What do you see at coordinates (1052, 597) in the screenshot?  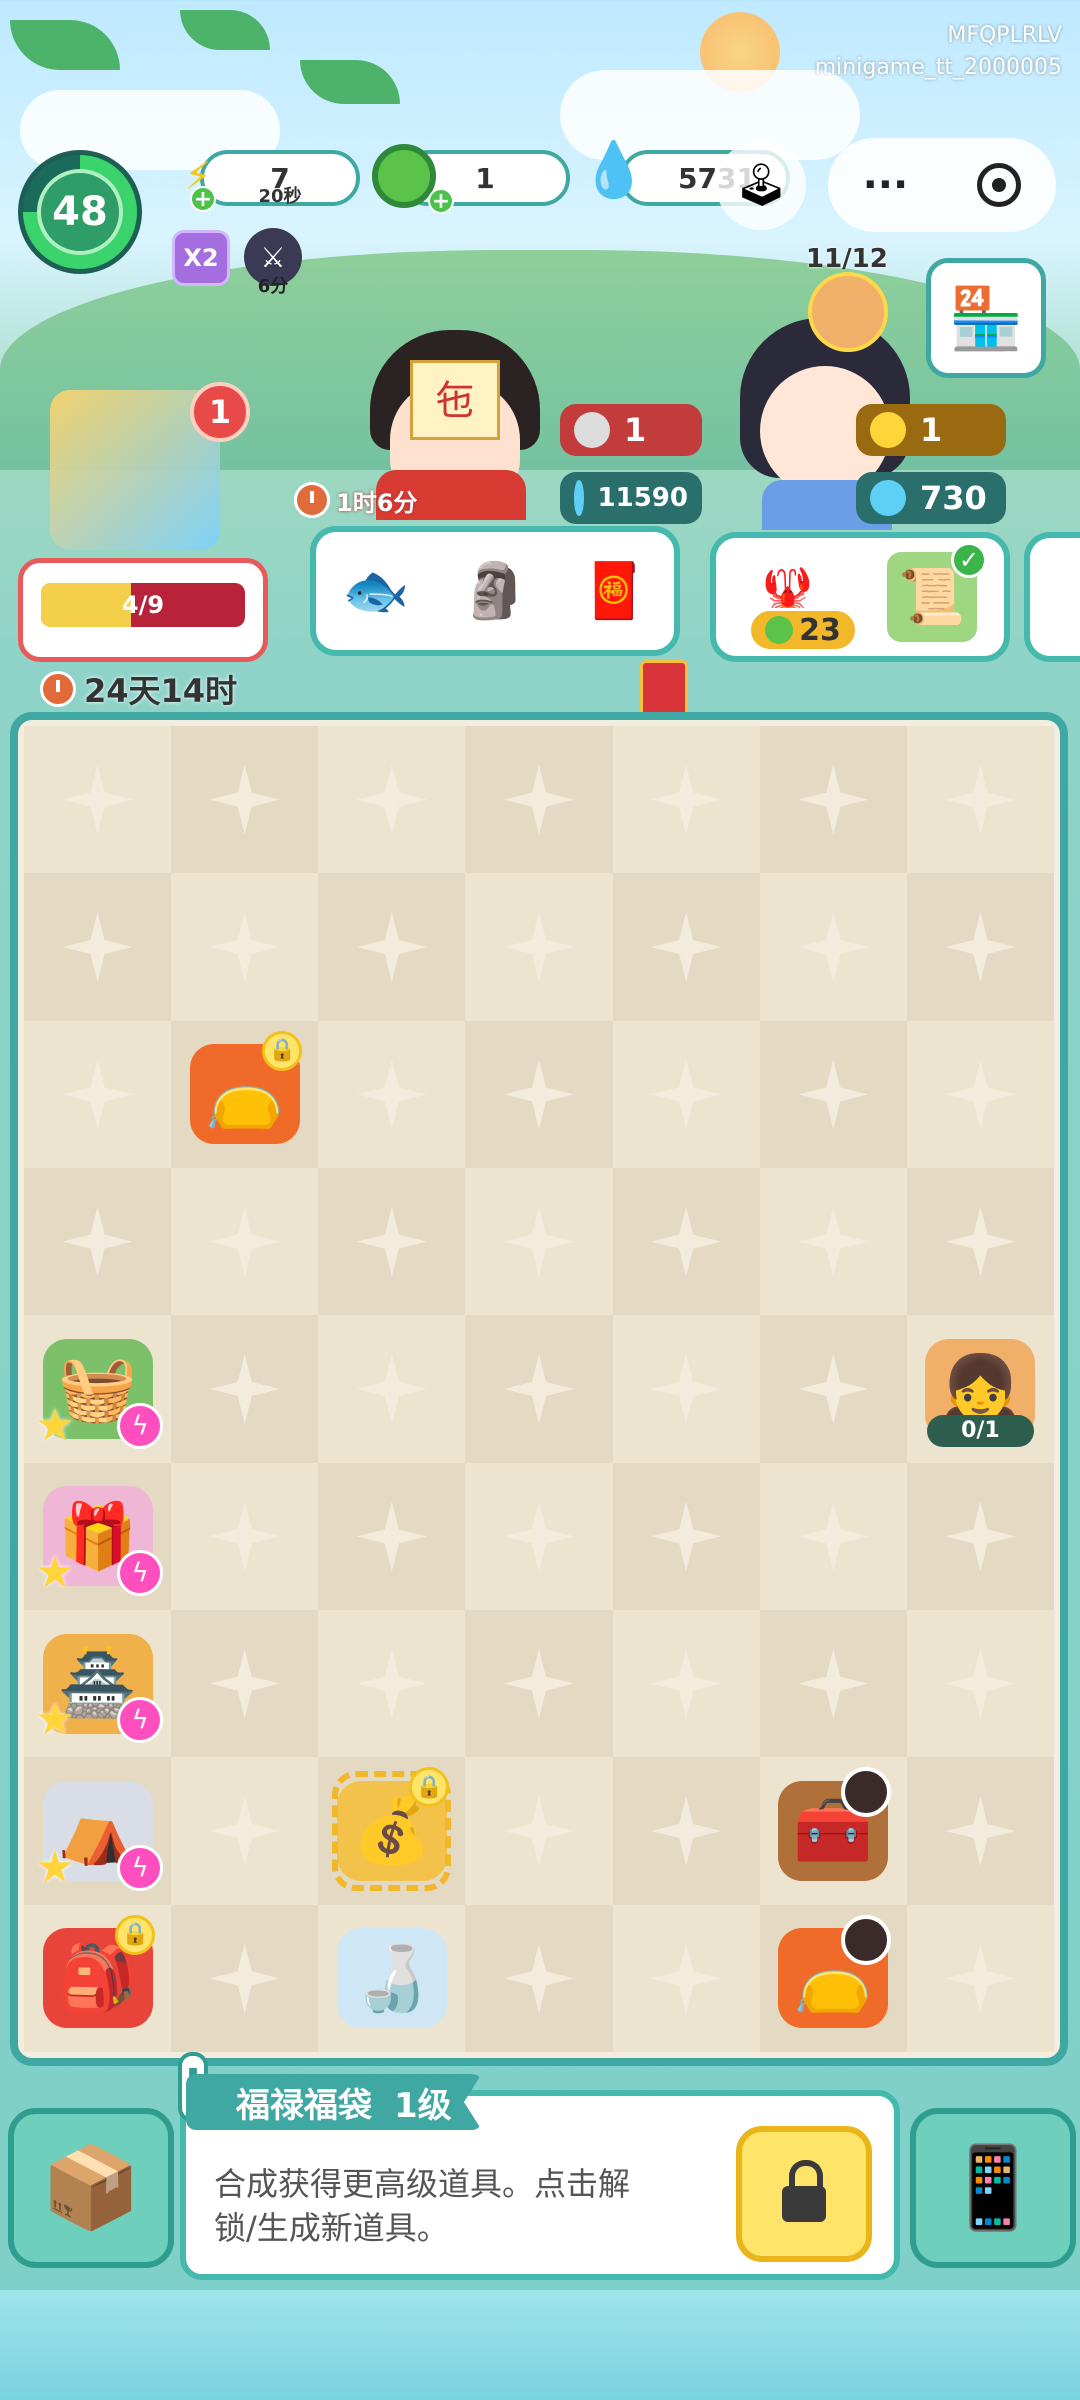 I see `order-card-partial` at bounding box center [1052, 597].